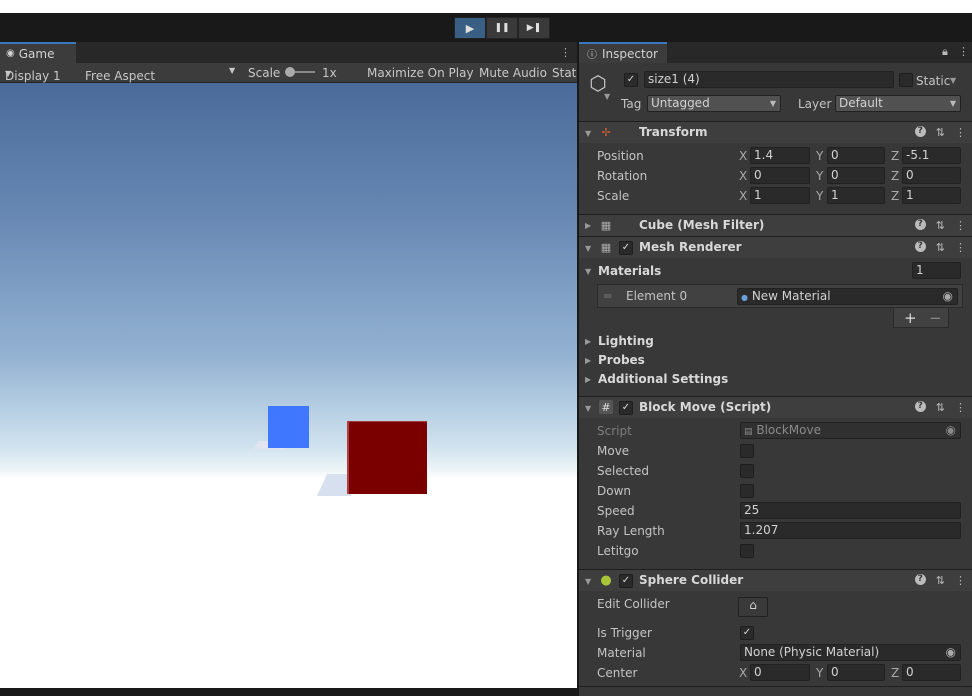  What do you see at coordinates (898, 103) in the screenshot?
I see `layer-dropdown: Default ▼` at bounding box center [898, 103].